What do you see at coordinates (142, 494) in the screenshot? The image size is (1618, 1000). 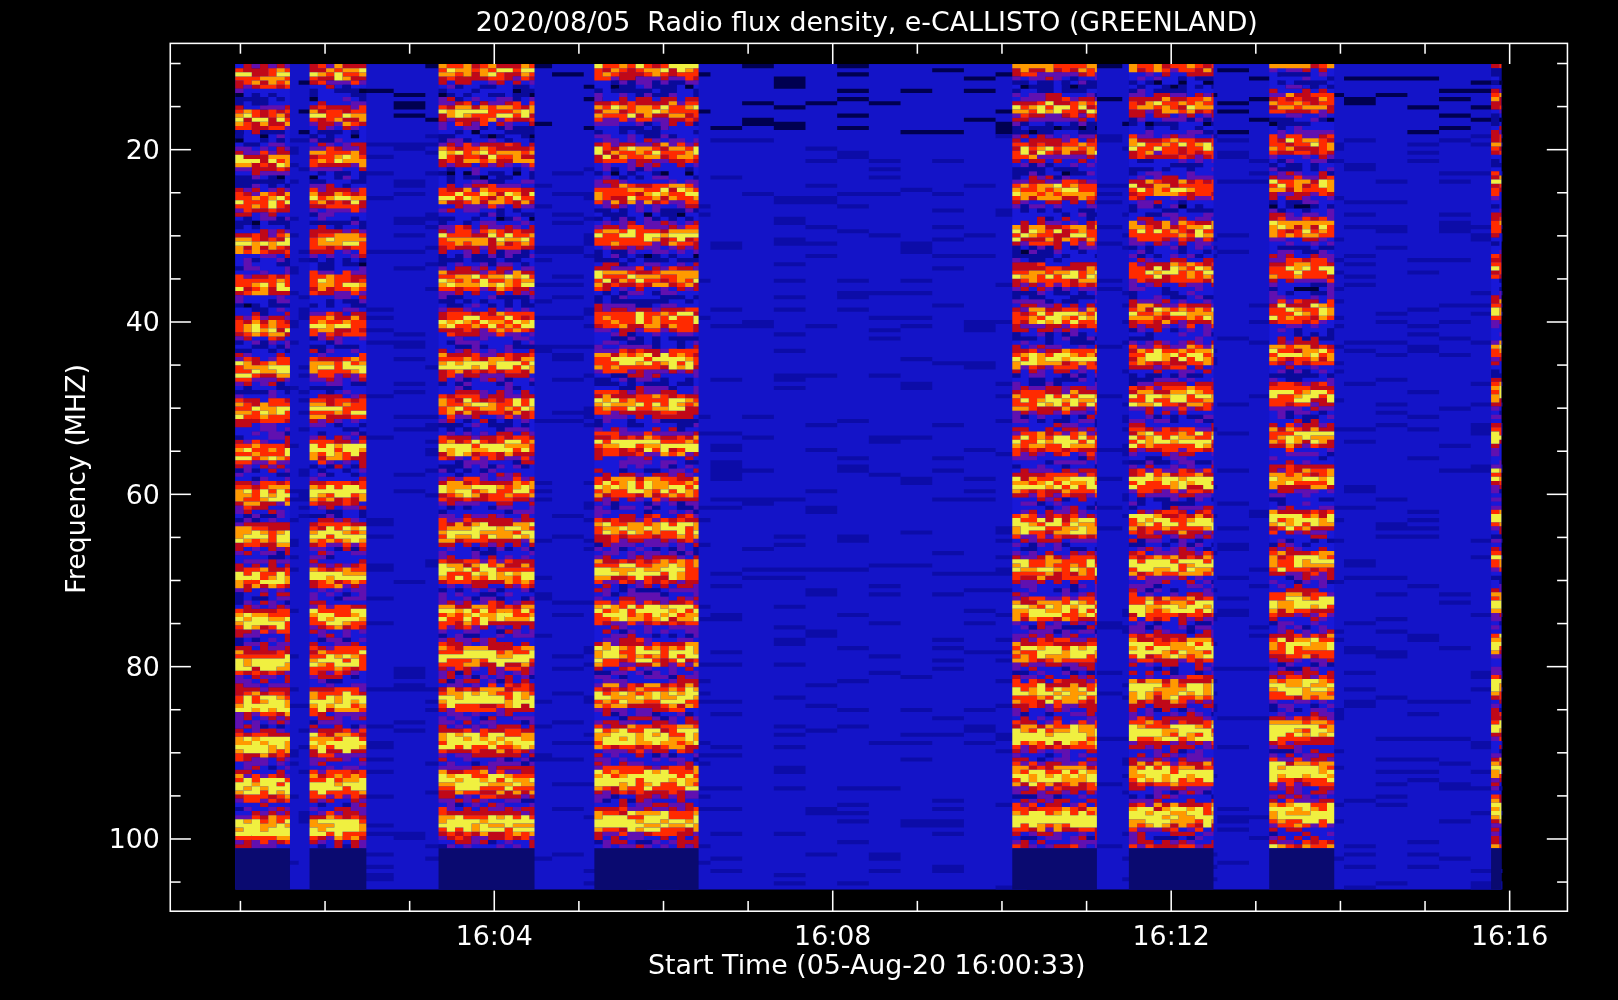 I see `y-tick-label: 60` at bounding box center [142, 494].